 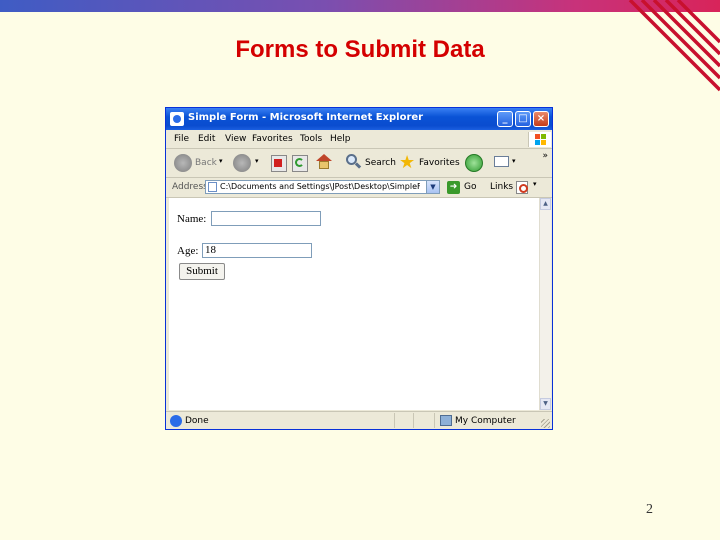 I want to click on ie-icon, so click(x=177, y=119).